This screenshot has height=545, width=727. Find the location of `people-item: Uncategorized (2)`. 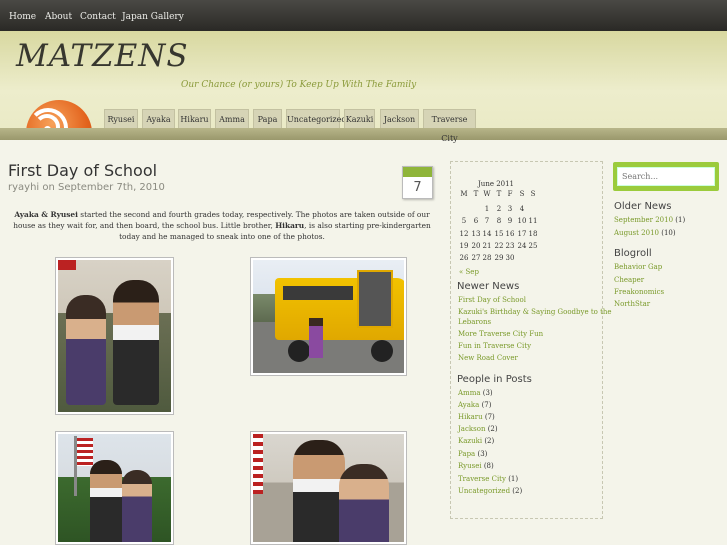

people-item: Uncategorized (2) is located at coordinates (490, 491).